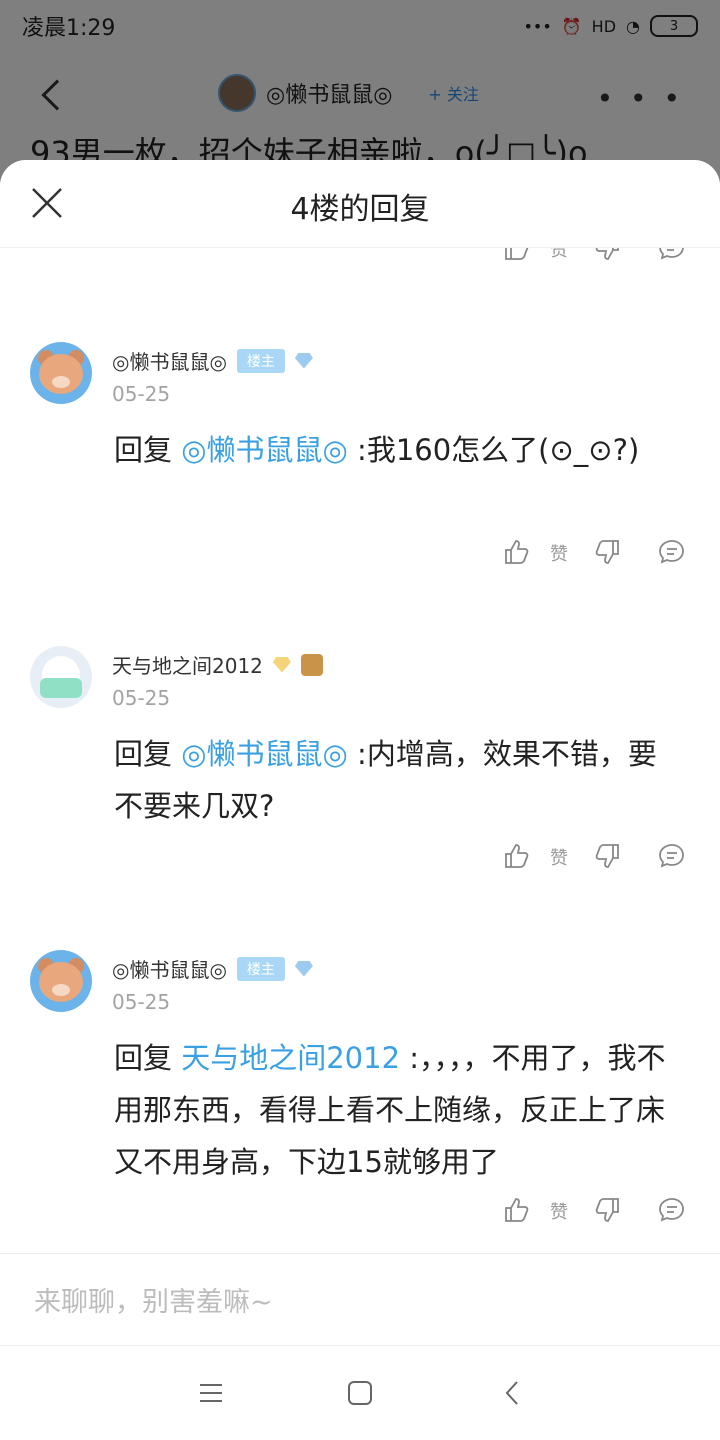  What do you see at coordinates (360, 1298) in the screenshot?
I see `reply-input-area: 来聊聊，别害羞嘛~` at bounding box center [360, 1298].